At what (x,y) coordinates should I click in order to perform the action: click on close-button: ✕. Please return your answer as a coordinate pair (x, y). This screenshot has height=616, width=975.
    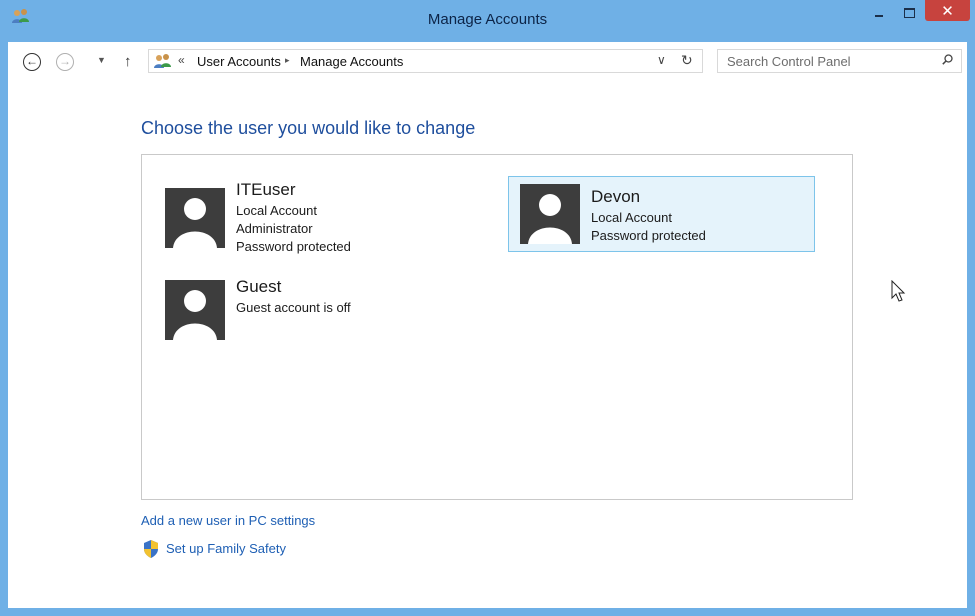
    Looking at the image, I should click on (947, 10).